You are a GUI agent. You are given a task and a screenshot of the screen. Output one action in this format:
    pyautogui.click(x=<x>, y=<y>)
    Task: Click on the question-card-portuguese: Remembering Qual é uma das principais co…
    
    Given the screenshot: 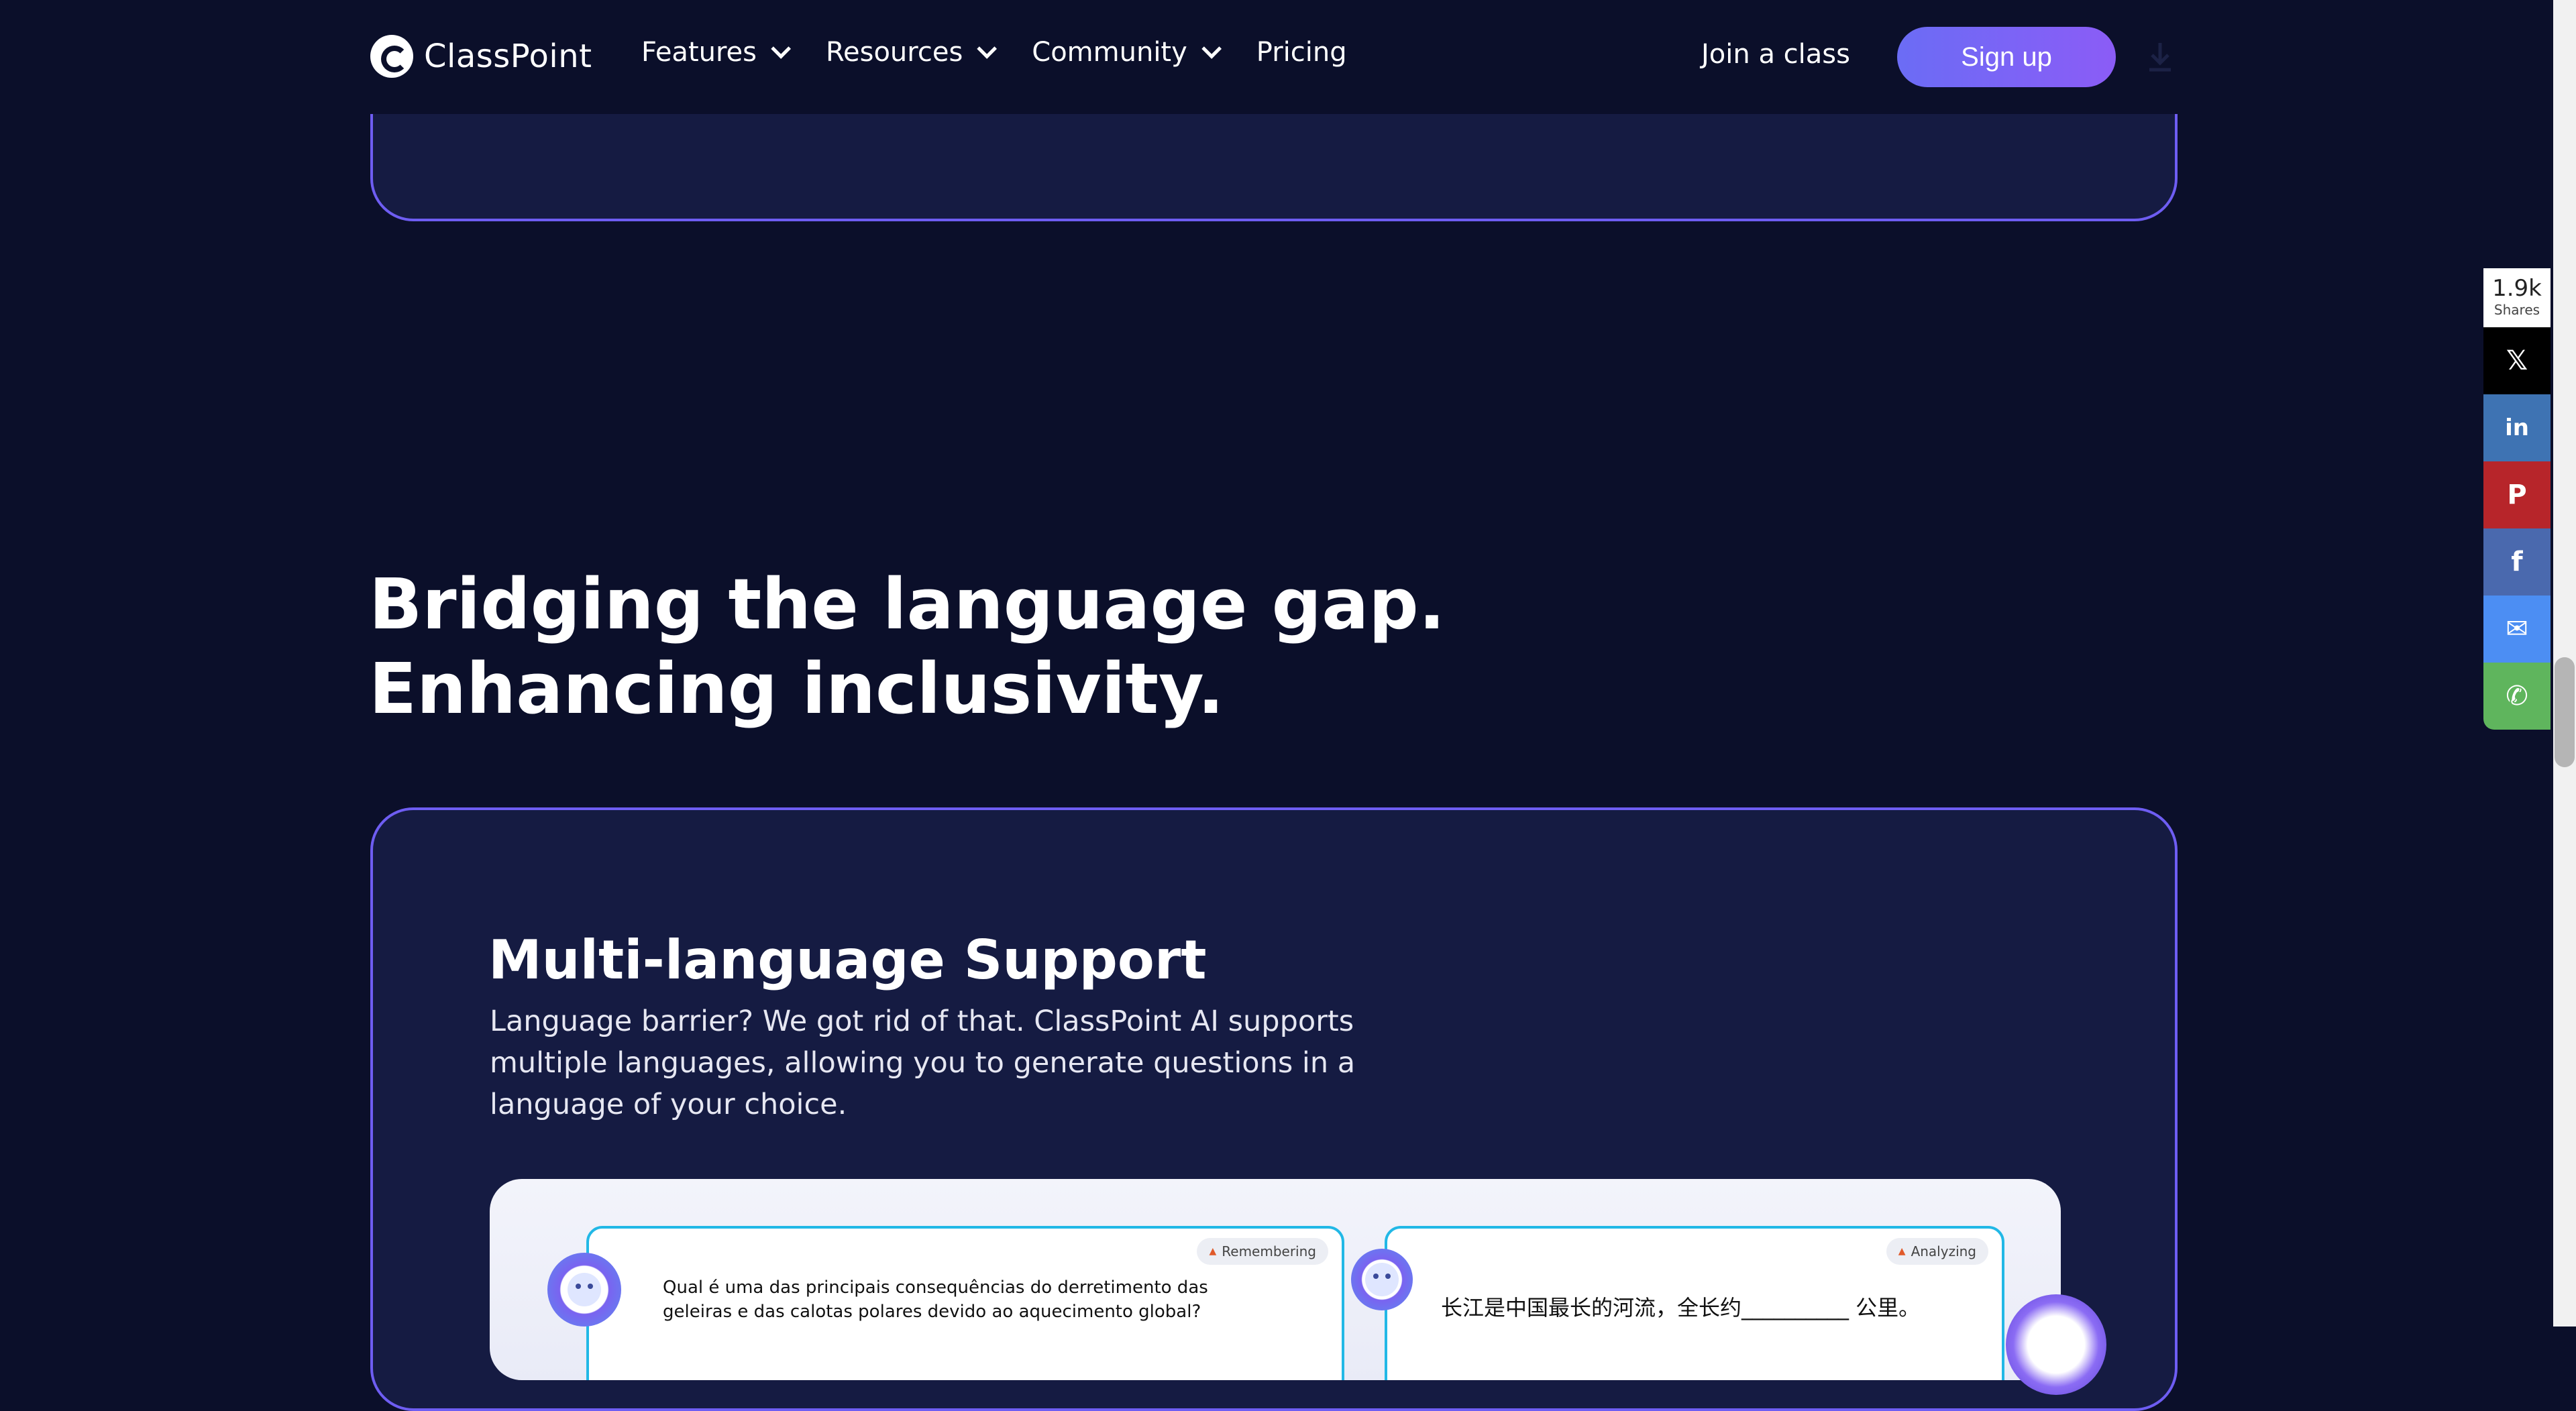 What is the action you would take?
    pyautogui.click(x=965, y=1303)
    